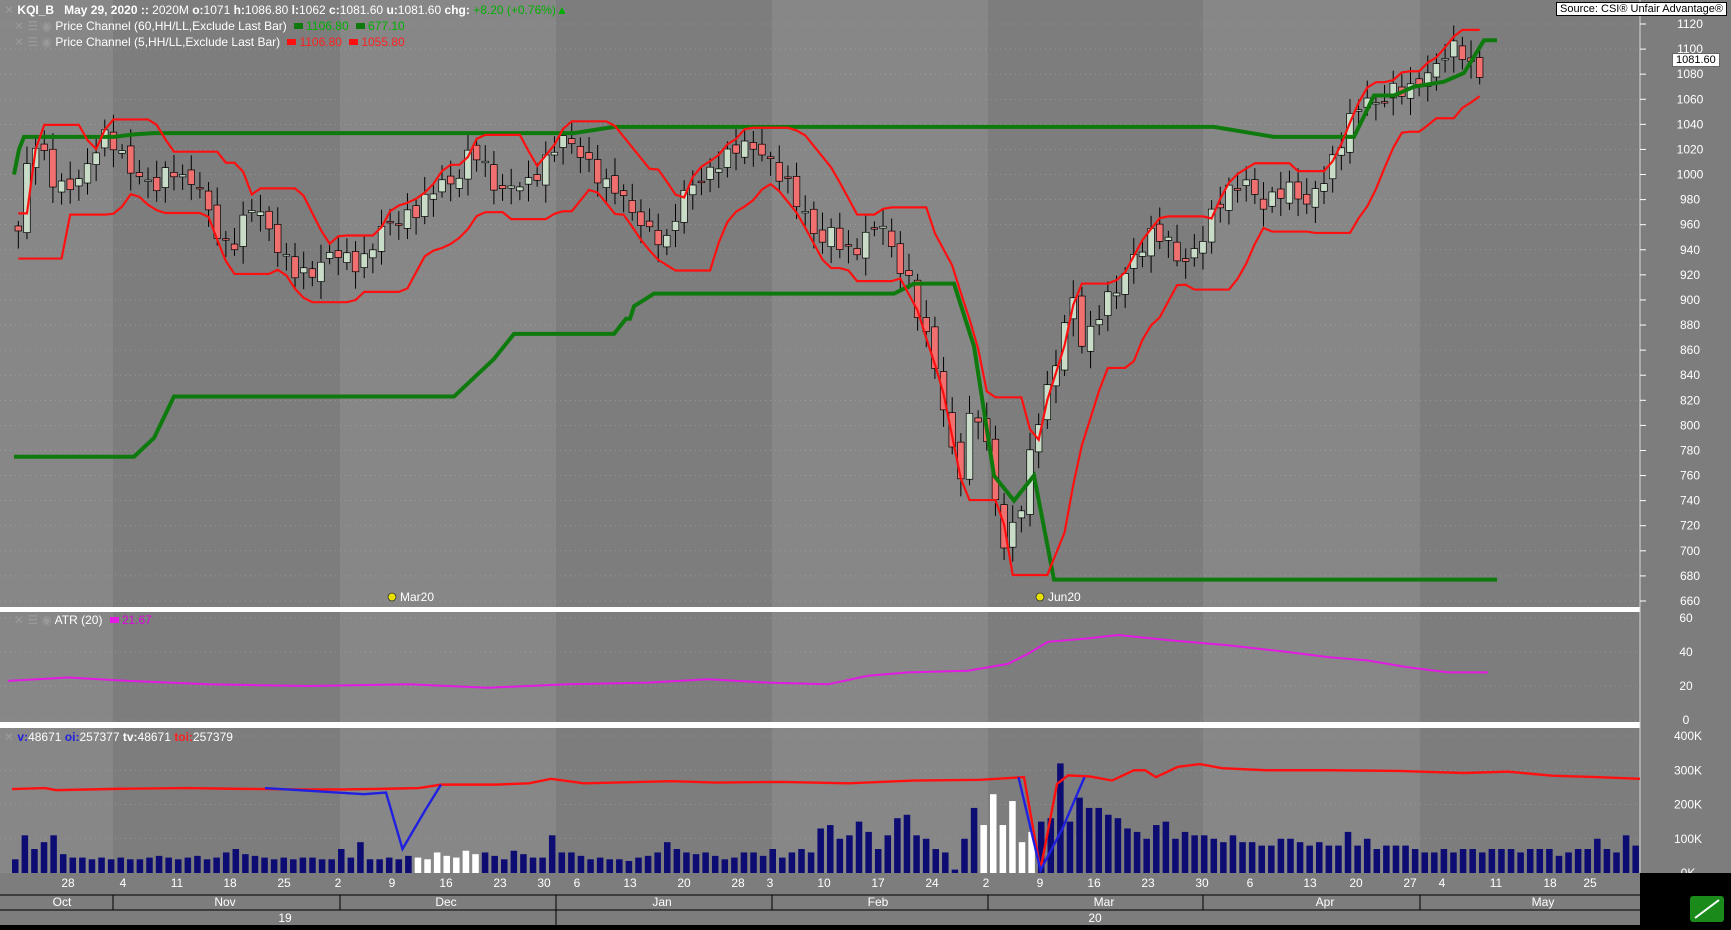 This screenshot has width=1731, height=930. I want to click on y-tick-label: 820, so click(1690, 400).